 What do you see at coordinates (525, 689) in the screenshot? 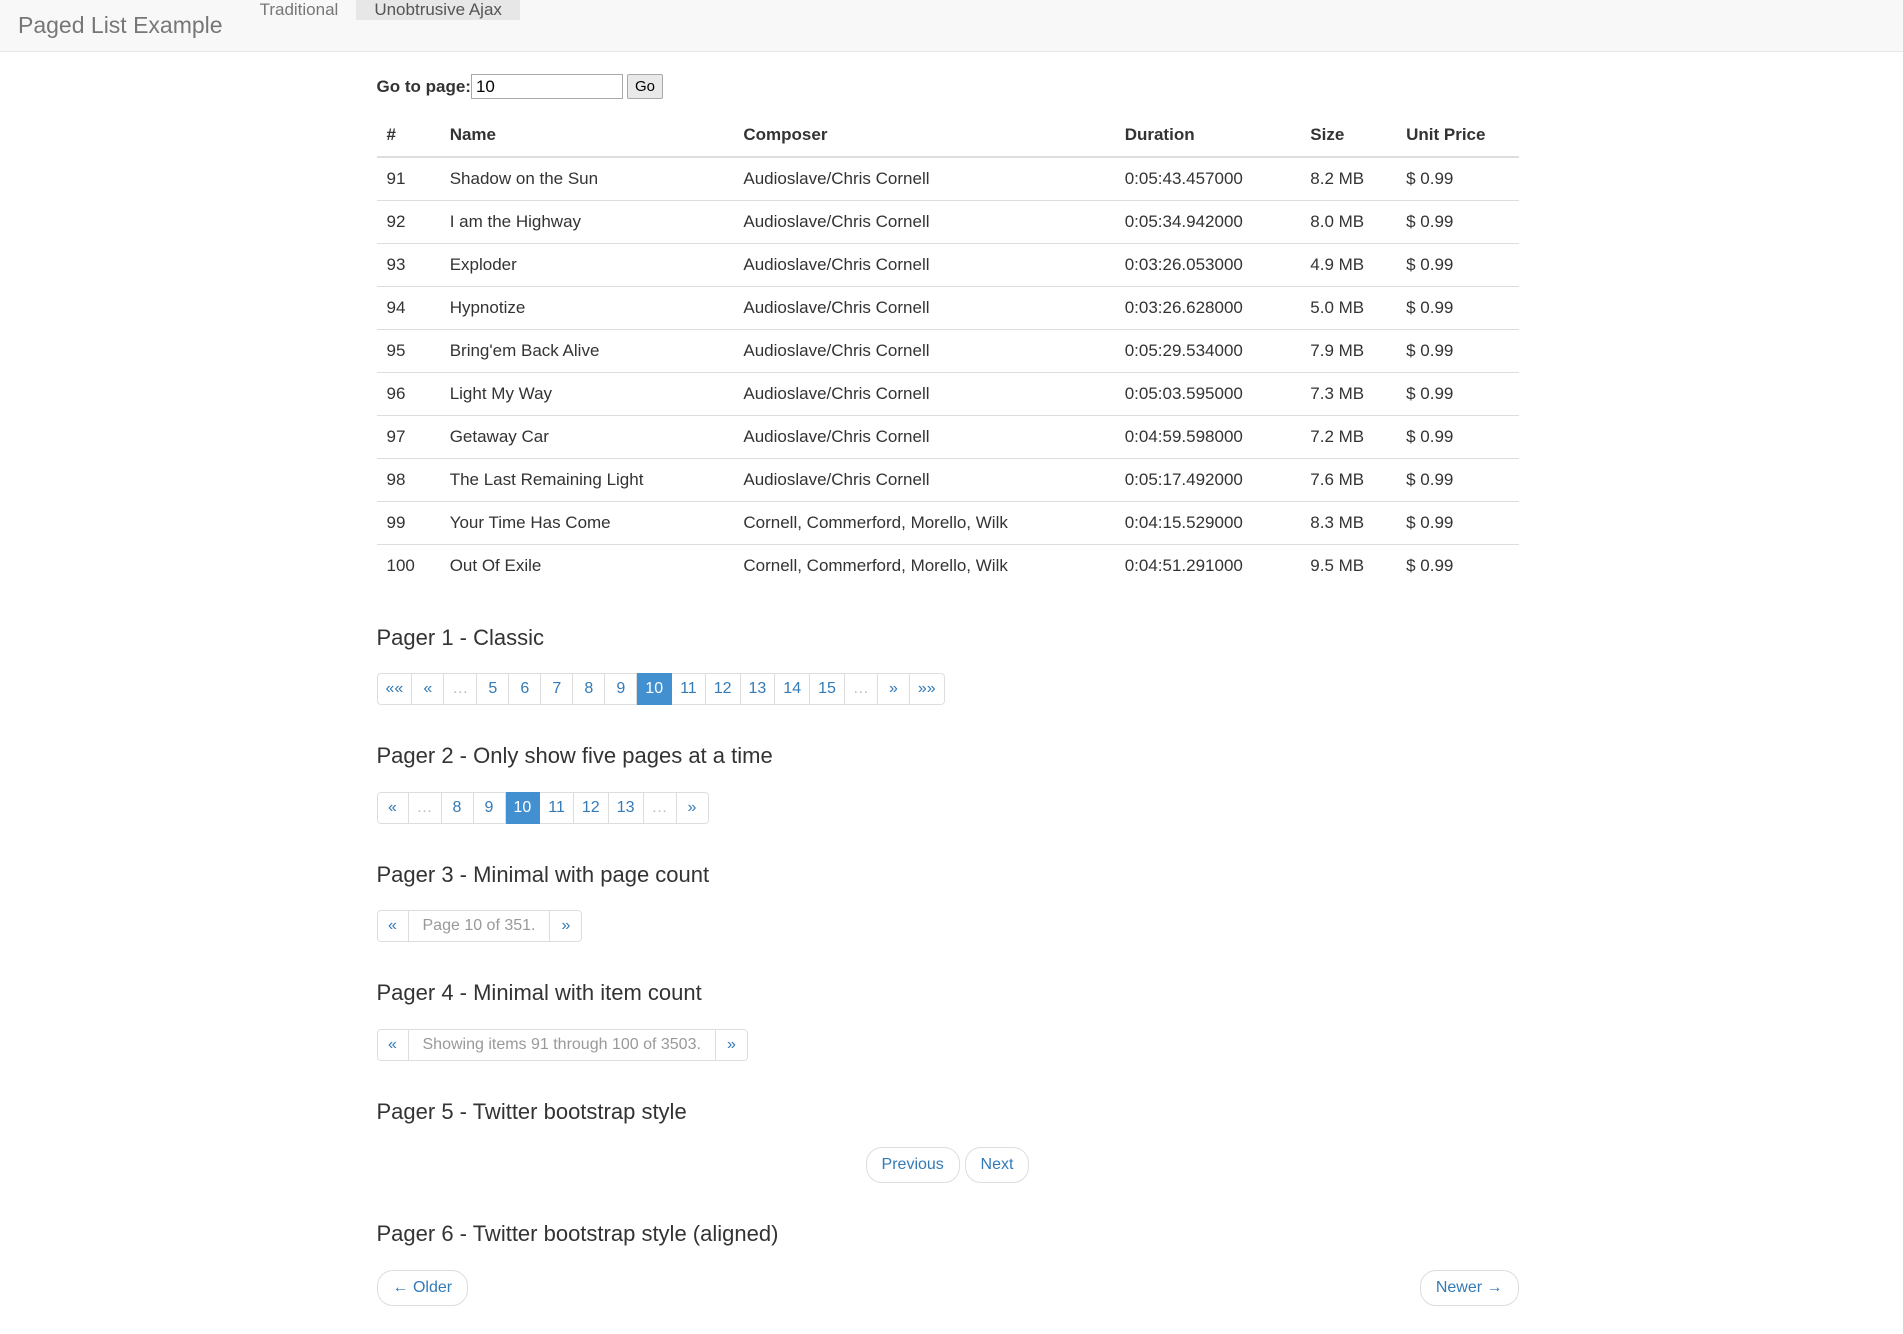
I see `pagination-1-page-link: 6` at bounding box center [525, 689].